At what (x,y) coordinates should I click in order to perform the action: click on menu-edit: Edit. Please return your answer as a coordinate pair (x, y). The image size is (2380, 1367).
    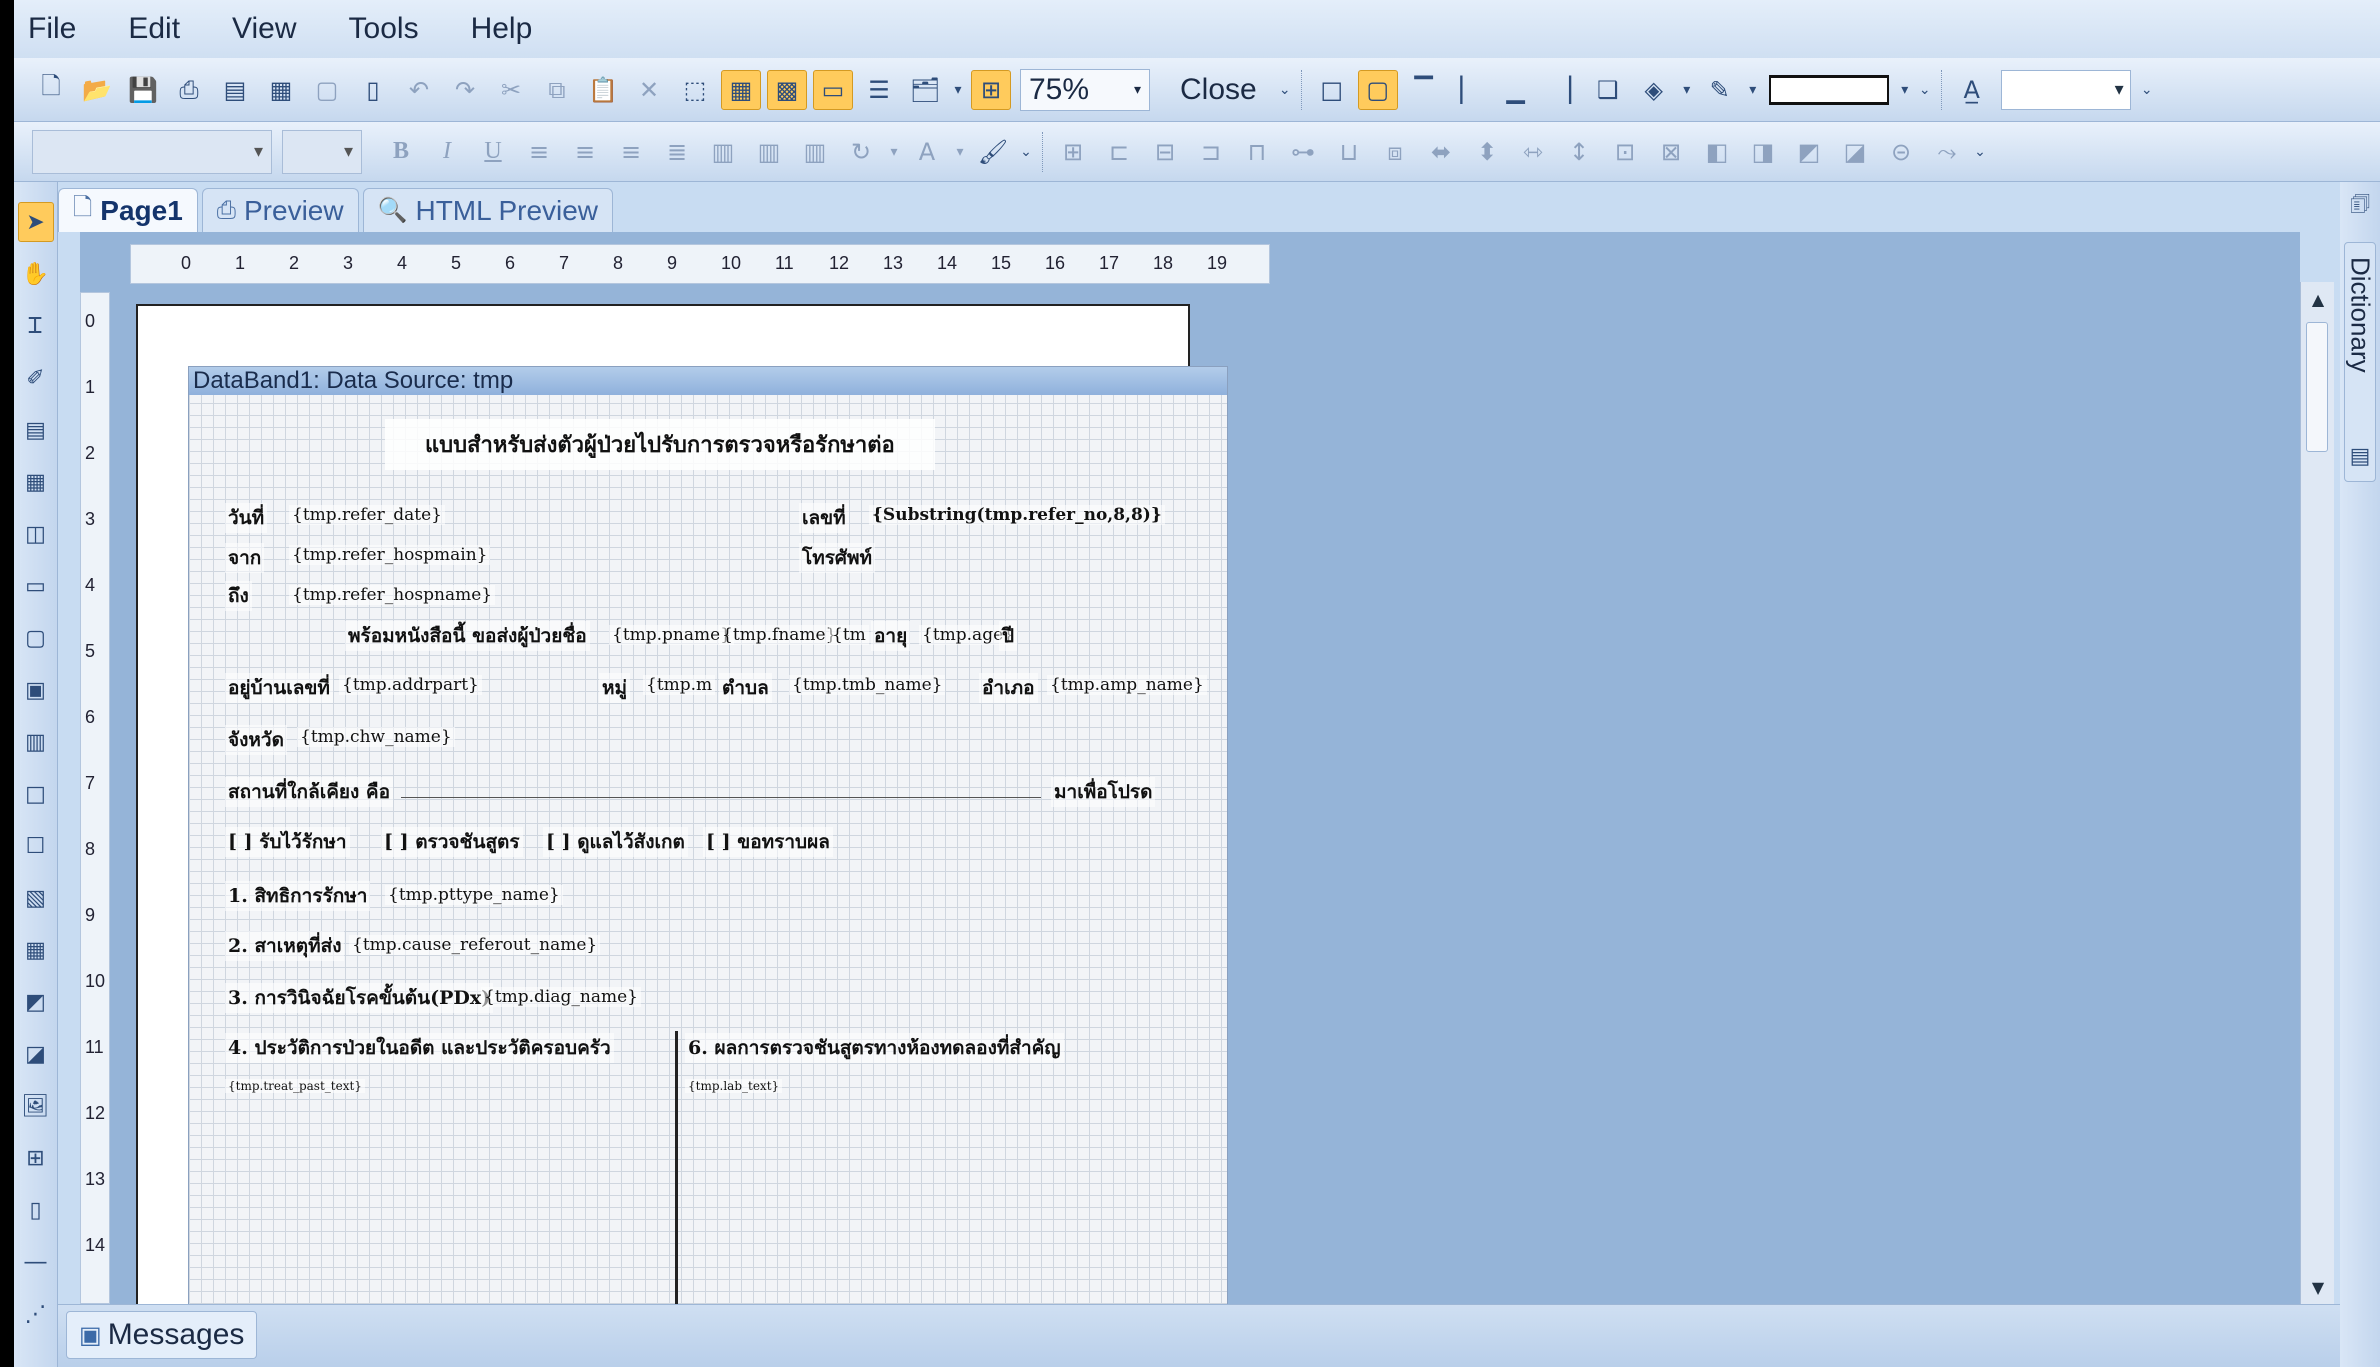
    Looking at the image, I should click on (154, 29).